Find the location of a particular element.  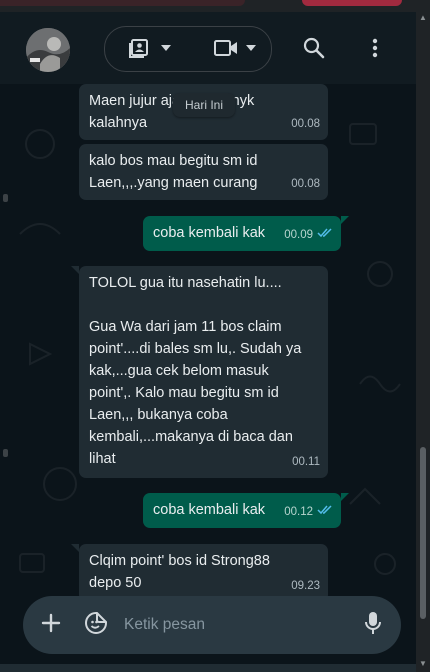

message-bubble-outgoing: coba kembali kak 00.09 is located at coordinates (246, 233).